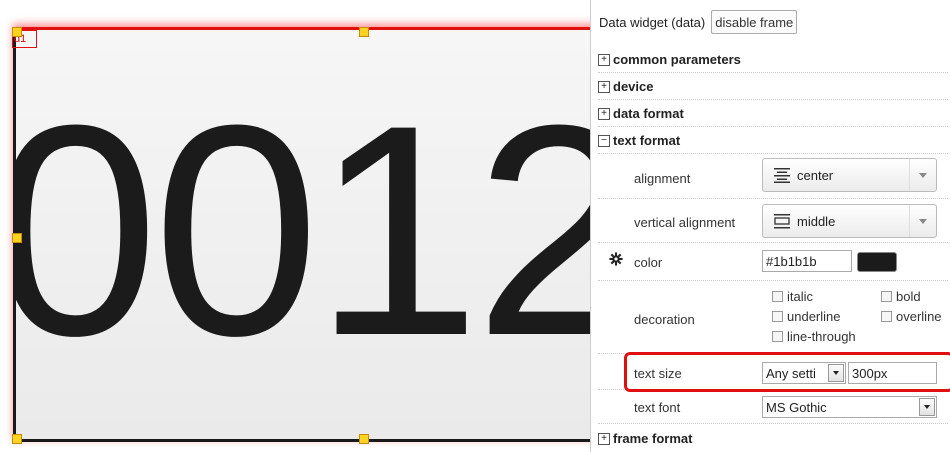 This screenshot has height=452, width=950. What do you see at coordinates (647, 140) in the screenshot?
I see `section-label: text format` at bounding box center [647, 140].